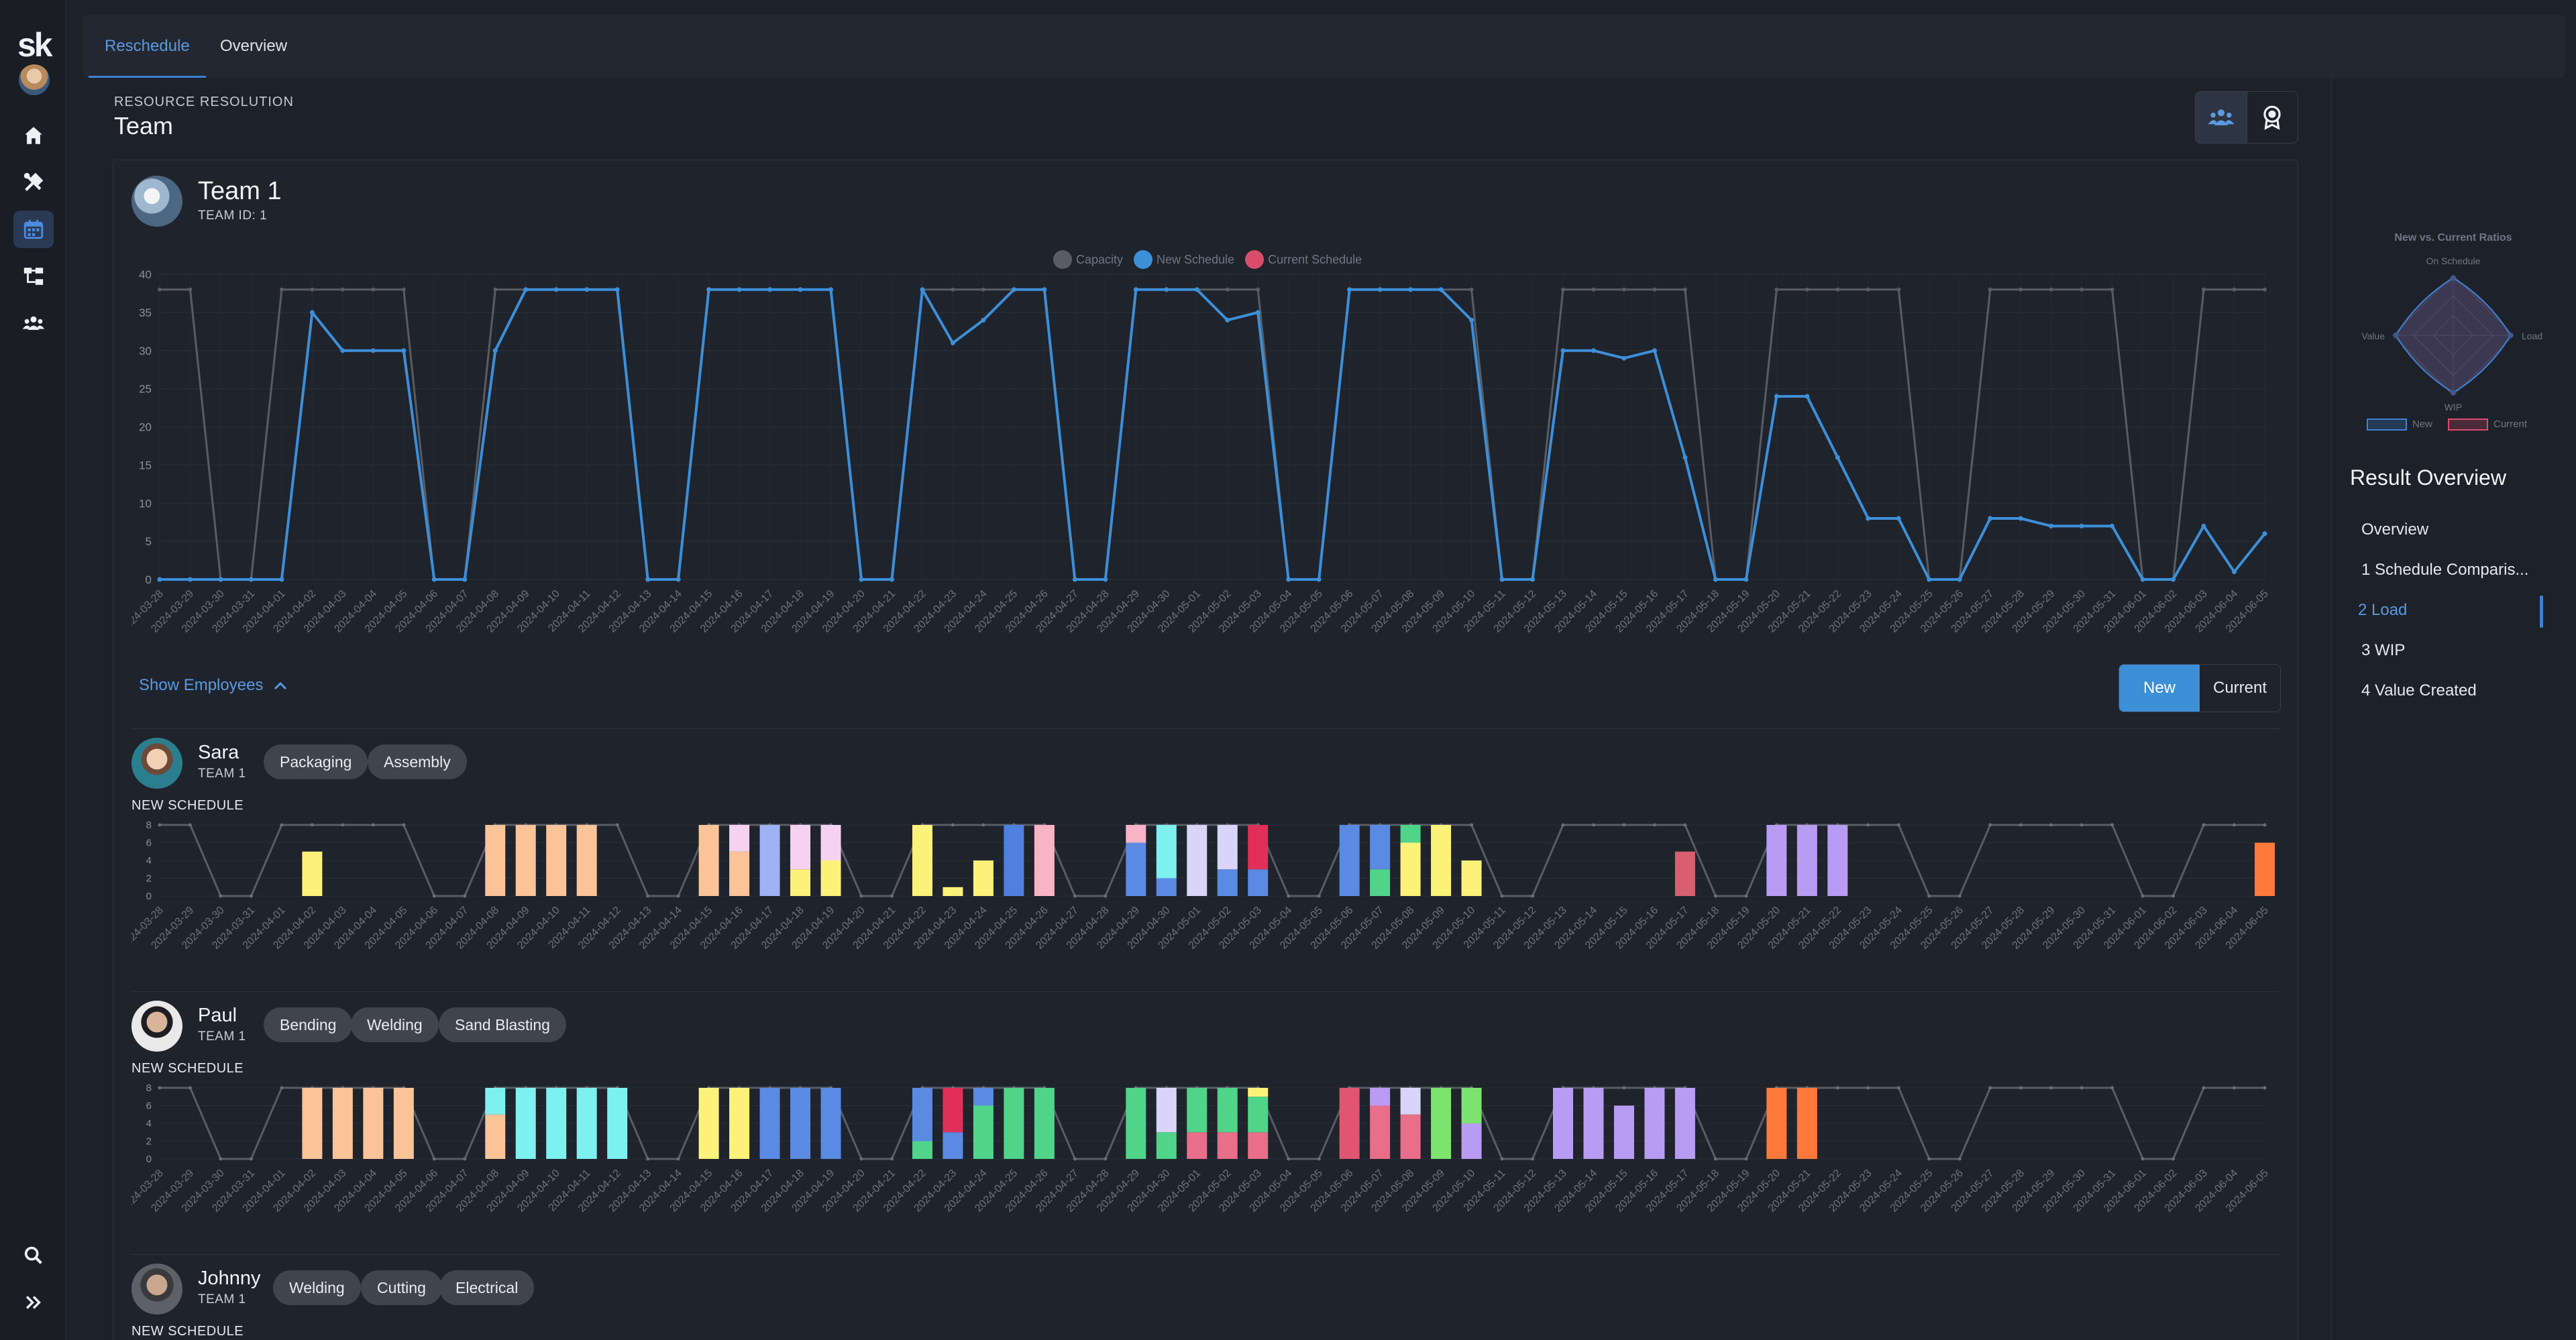  I want to click on y-tick-label: 15, so click(145, 465).